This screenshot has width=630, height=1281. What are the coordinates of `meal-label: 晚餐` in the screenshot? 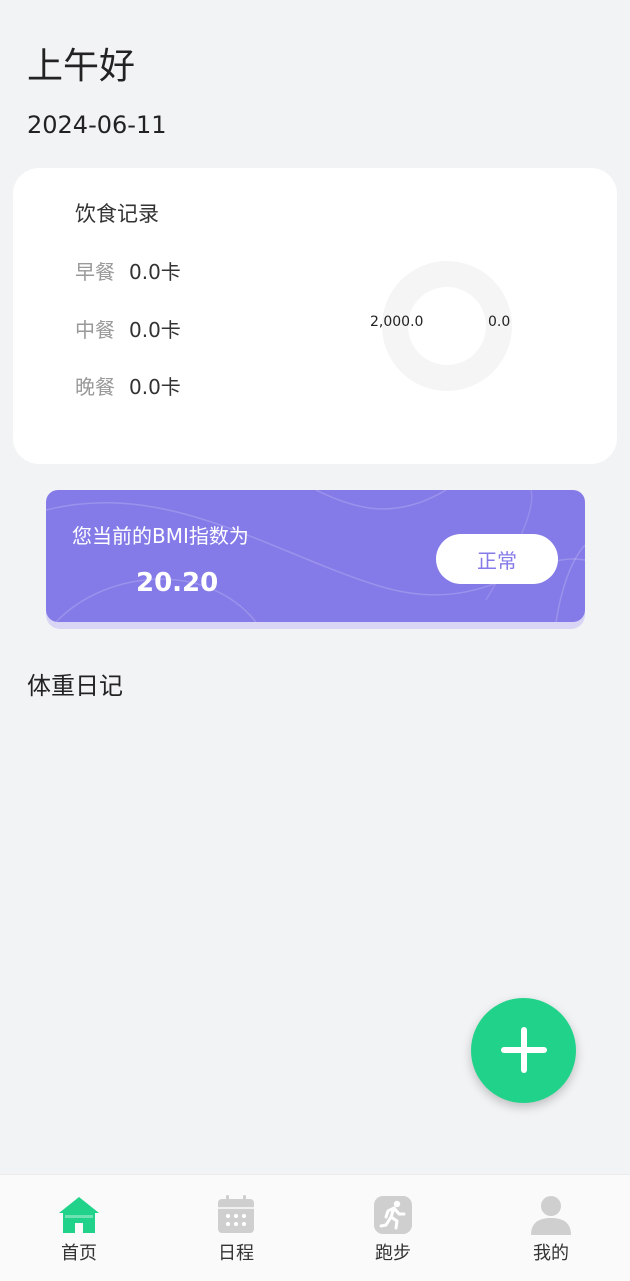 It's located at (95, 387).